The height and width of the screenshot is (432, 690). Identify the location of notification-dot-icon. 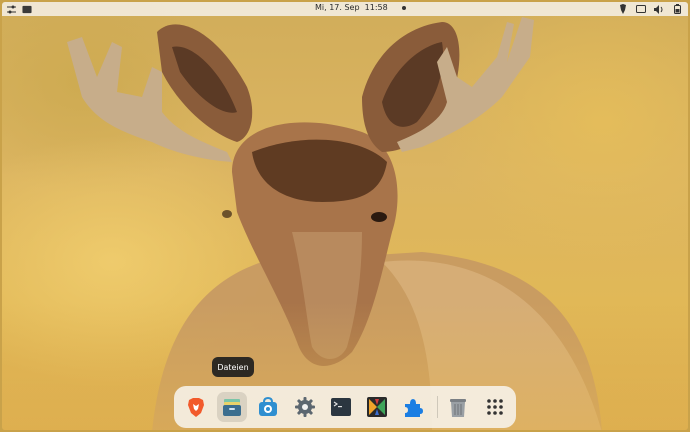
(403, 7).